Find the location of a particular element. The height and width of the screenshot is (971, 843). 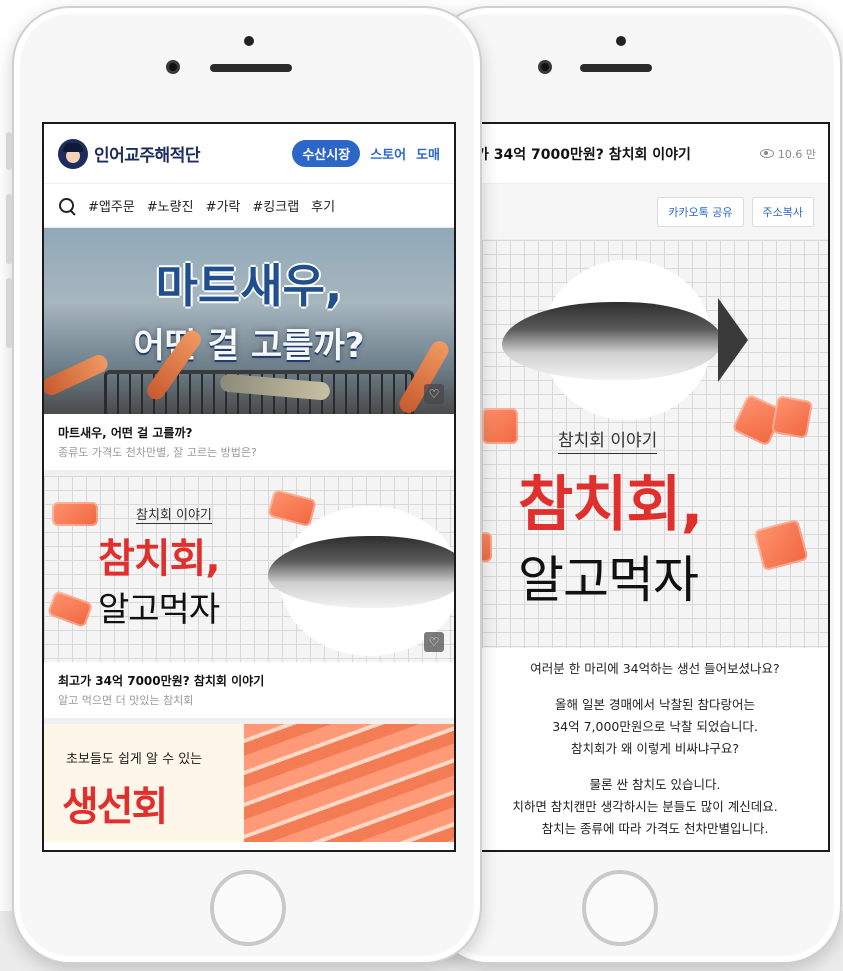

logo-icon is located at coordinates (73, 153).